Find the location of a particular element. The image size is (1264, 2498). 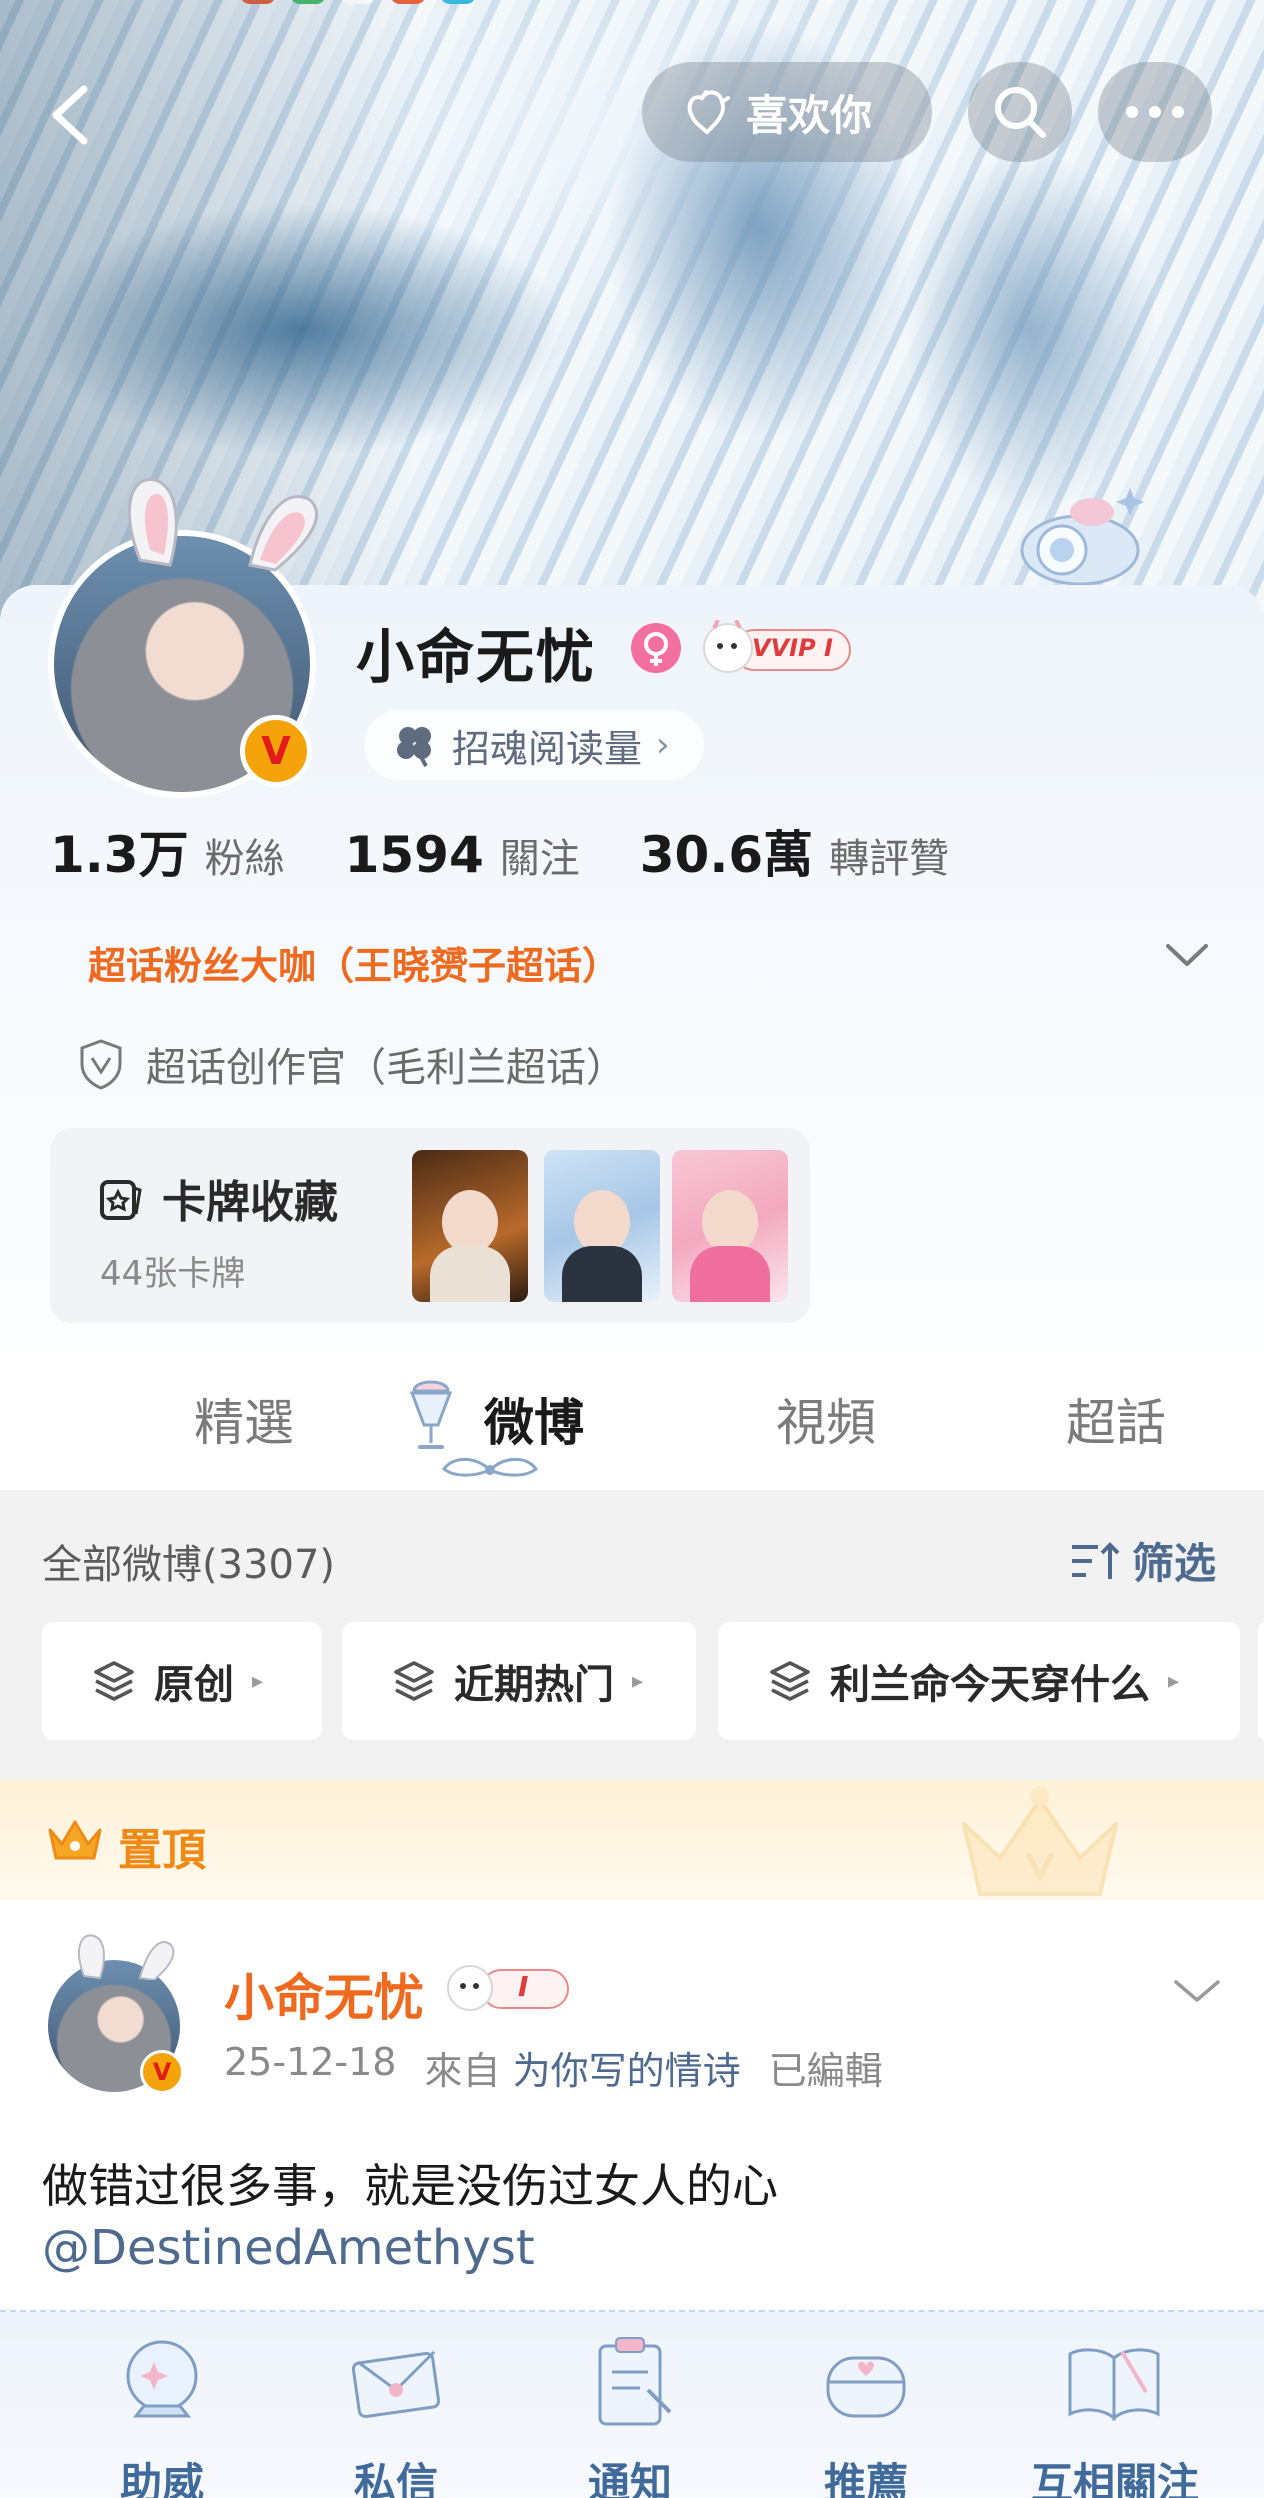

post-verified-badge: V is located at coordinates (162, 2072).